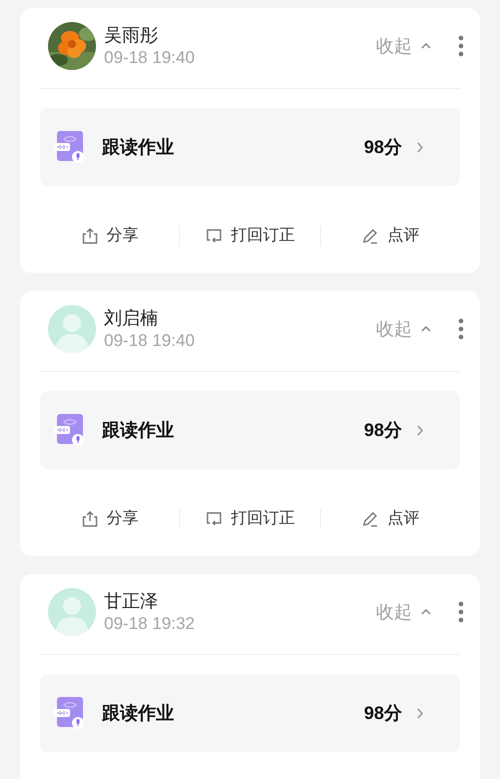 This screenshot has width=500, height=779. Describe the element at coordinates (149, 623) in the screenshot. I see `submit-time: 09-18 19:32` at that location.